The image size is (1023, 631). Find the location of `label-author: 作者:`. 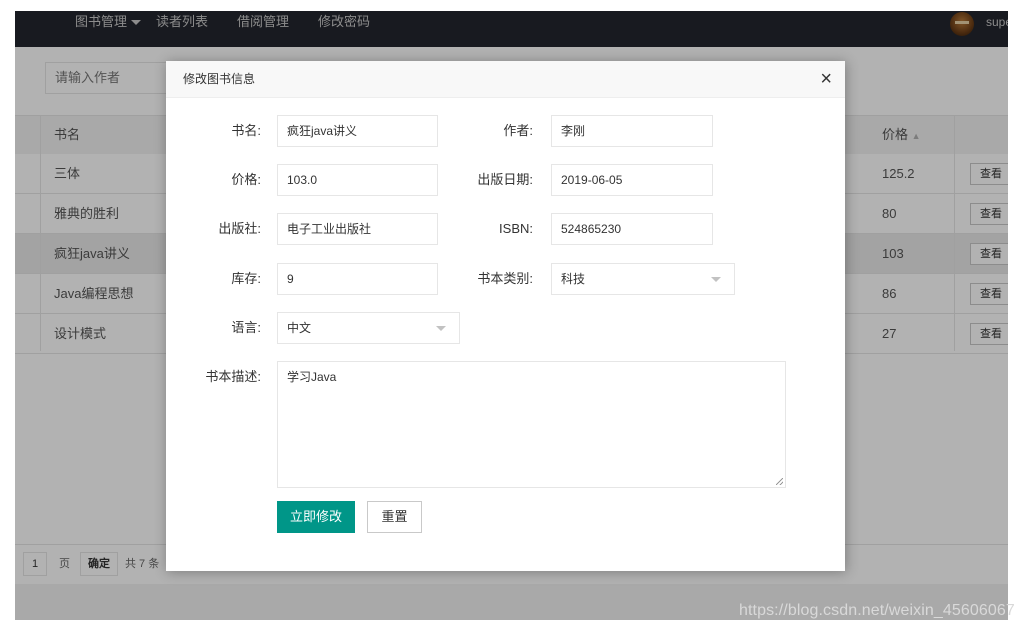

label-author: 作者: is located at coordinates (518, 130).